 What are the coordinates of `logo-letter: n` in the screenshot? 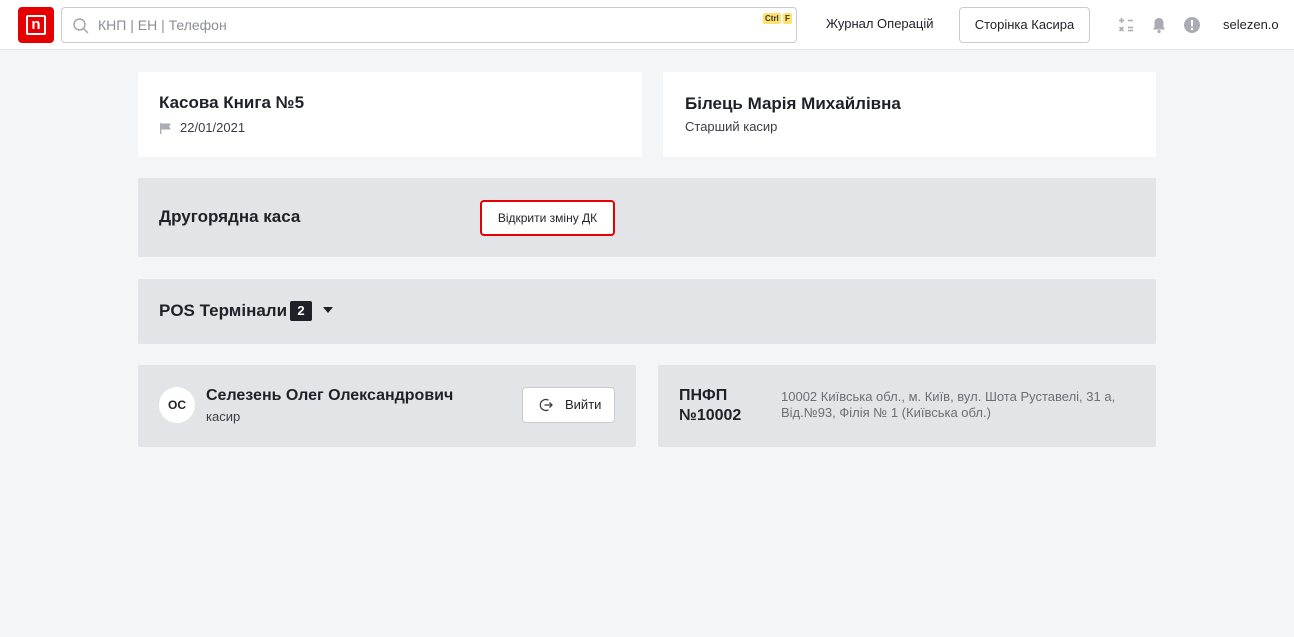 It's located at (36, 25).